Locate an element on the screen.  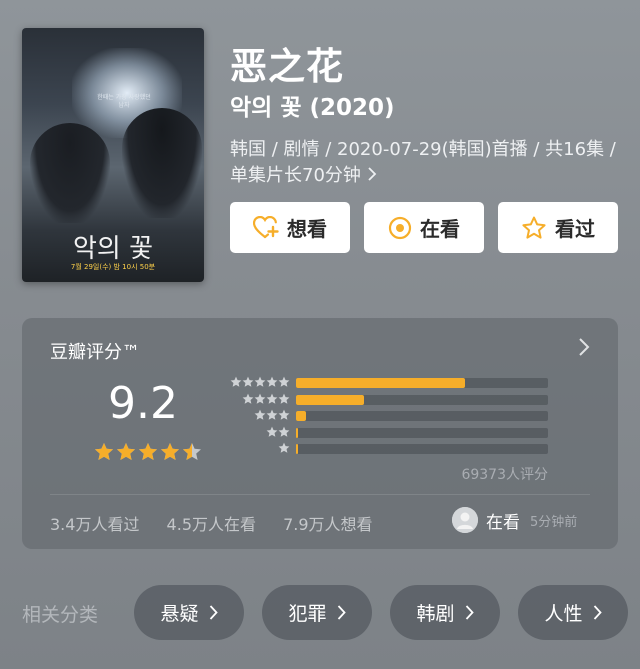
poster-top-text: 한때는 가장 사랑했던 남자 is located at coordinates (124, 101).